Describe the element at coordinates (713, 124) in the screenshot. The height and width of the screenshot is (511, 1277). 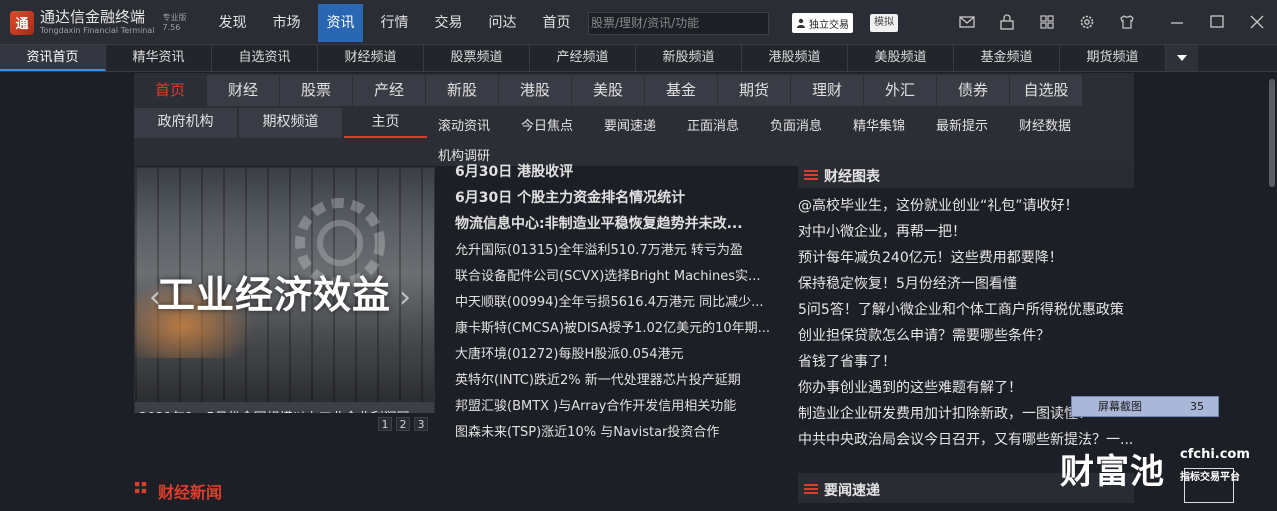
I see `subnav-link: 正面消息` at that location.